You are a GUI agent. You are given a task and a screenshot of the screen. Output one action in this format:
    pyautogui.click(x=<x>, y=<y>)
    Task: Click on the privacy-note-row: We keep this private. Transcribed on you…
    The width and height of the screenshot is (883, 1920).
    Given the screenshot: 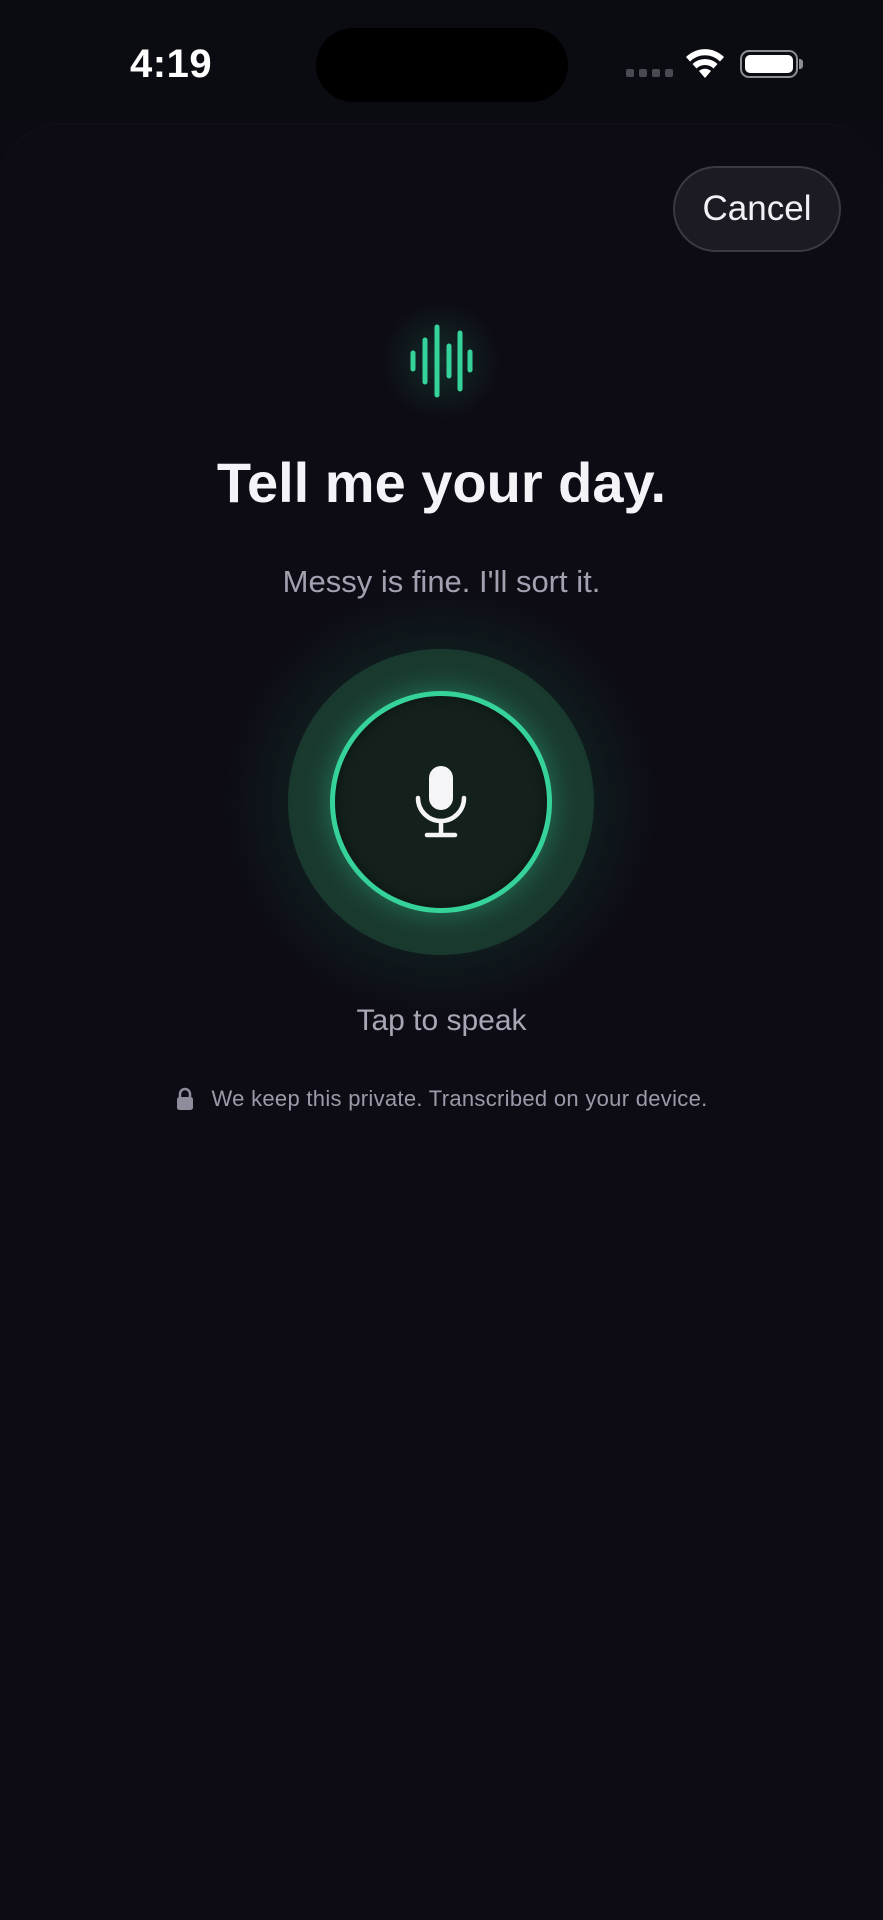 What is the action you would take?
    pyautogui.click(x=441, y=1099)
    